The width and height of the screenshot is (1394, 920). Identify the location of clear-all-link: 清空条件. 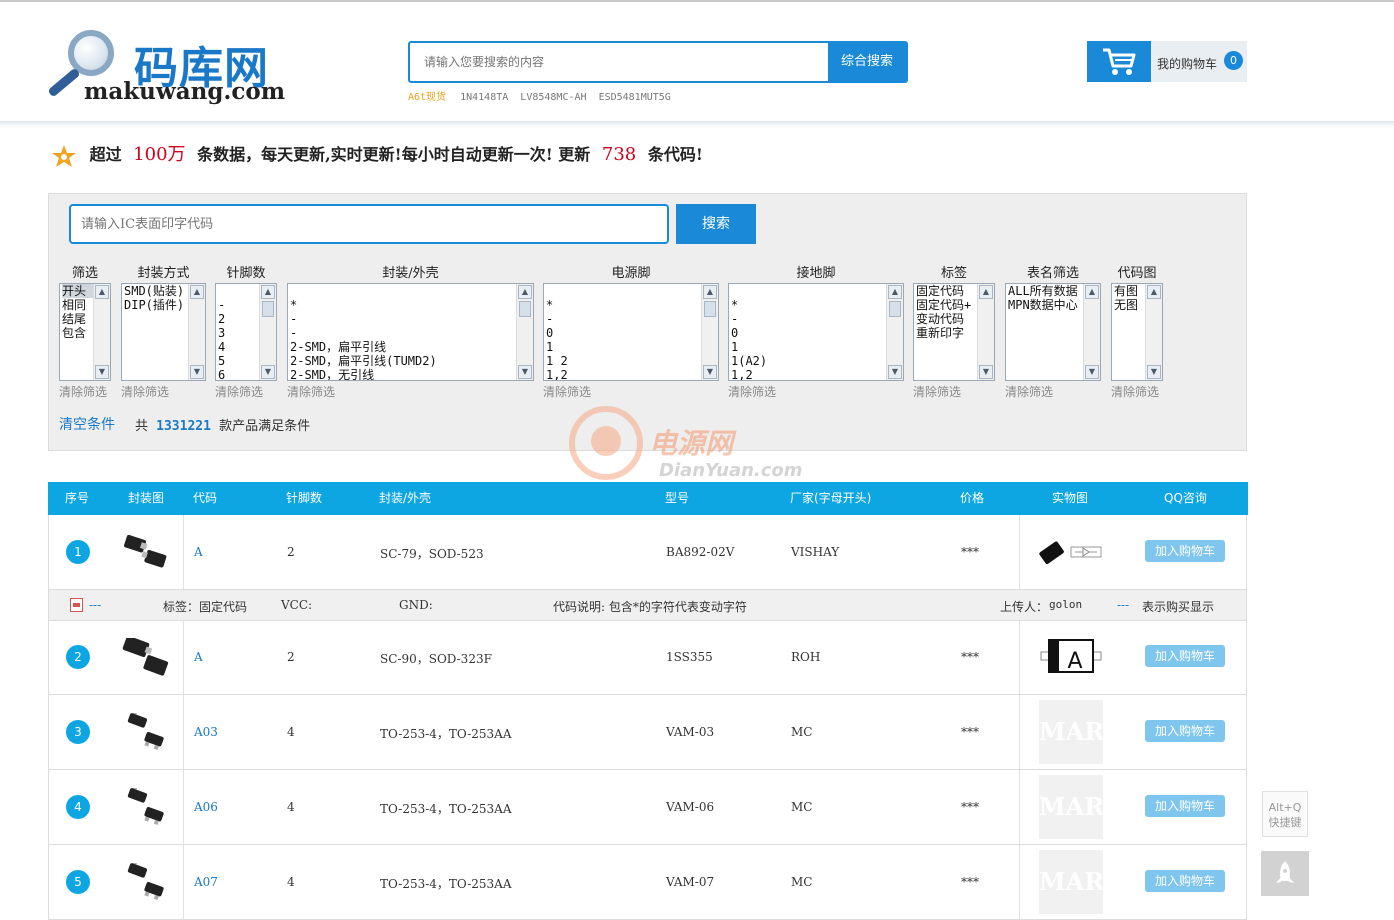
(87, 424).